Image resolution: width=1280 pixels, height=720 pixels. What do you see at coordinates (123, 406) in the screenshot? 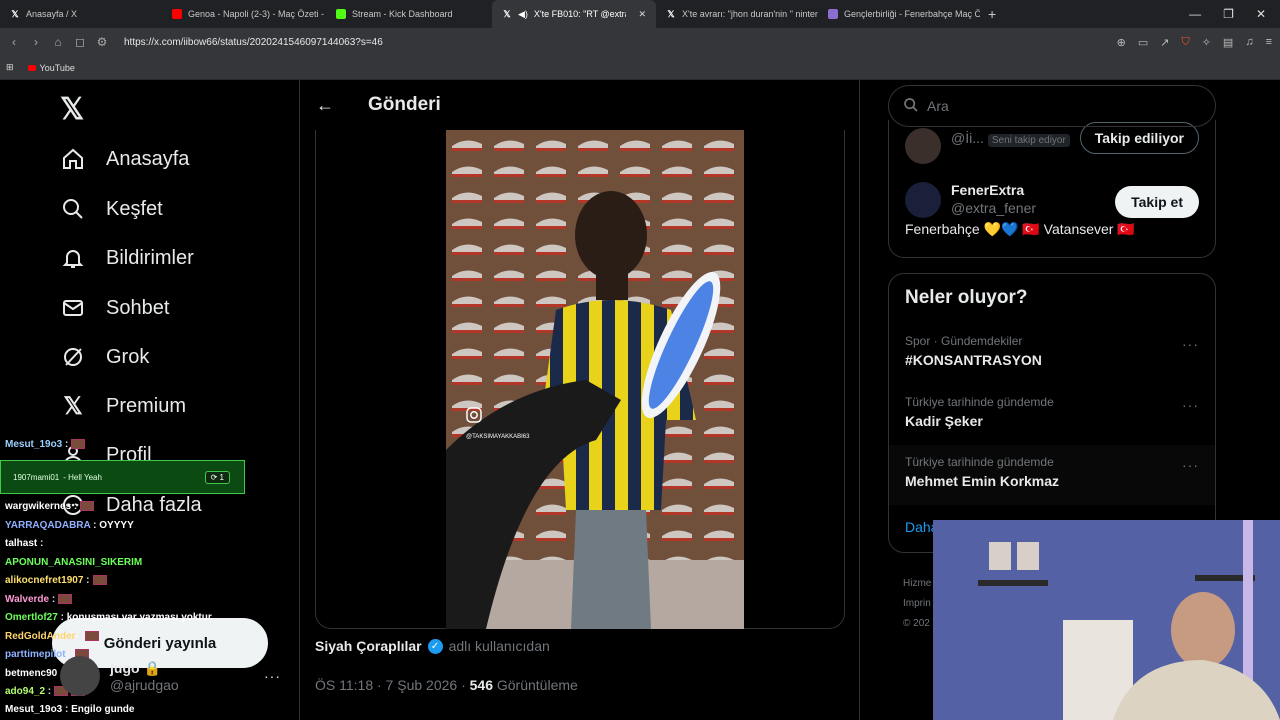
I see `nav-item-premium: 𝕏 Premium` at bounding box center [123, 406].